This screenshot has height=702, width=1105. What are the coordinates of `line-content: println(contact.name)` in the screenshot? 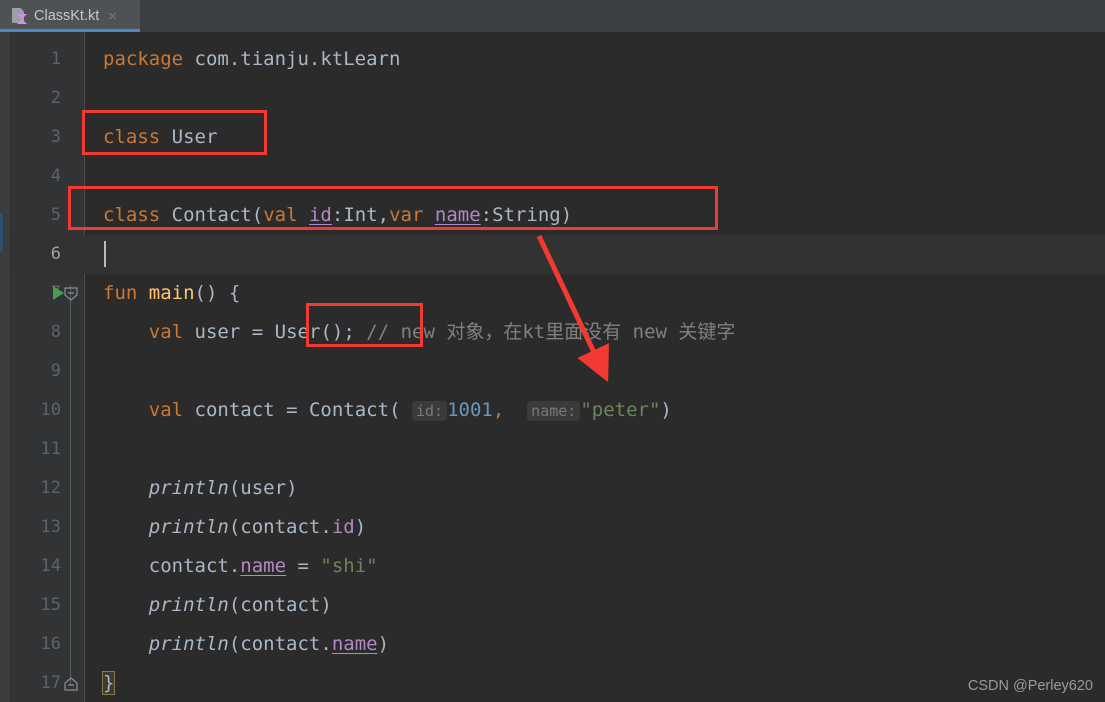 It's located at (246, 644).